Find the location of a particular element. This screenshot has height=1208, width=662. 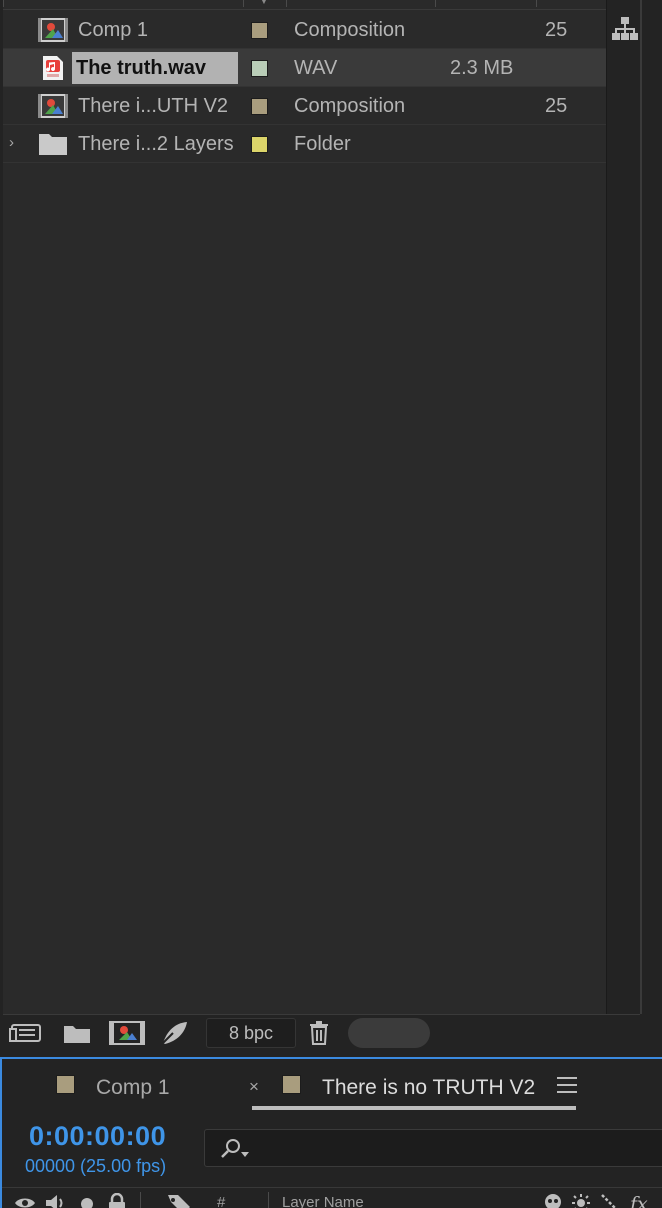

layer-column-header: # Layer Name fx is located at coordinates (332, 1197).